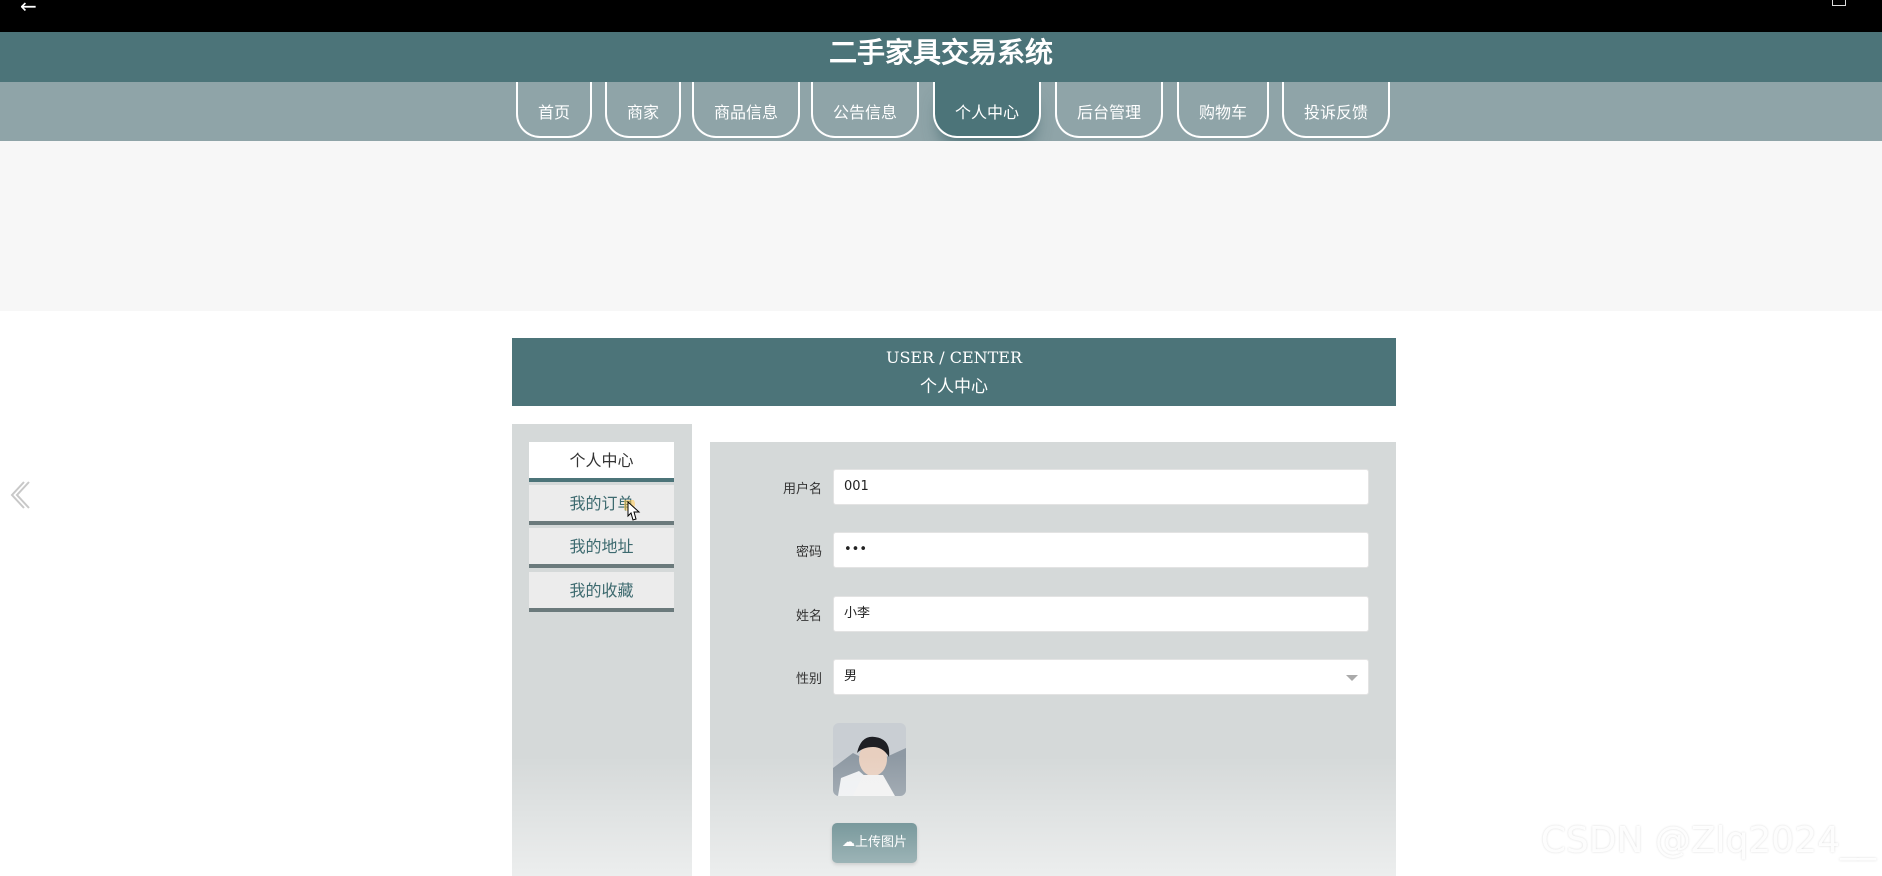 The width and height of the screenshot is (1882, 876). Describe the element at coordinates (848, 842) in the screenshot. I see `cloud-upload-icon: ☁` at that location.